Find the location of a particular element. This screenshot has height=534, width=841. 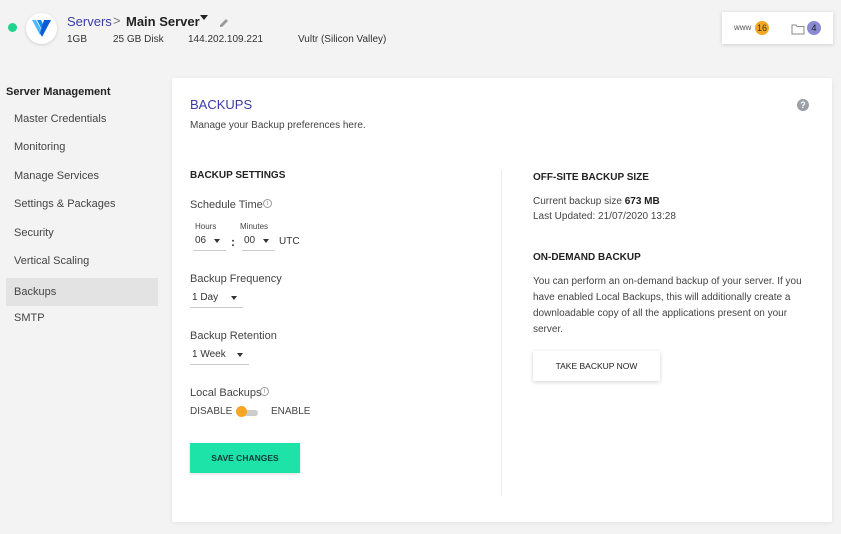

sidebar-item-vertical-scaling: Vertical Scaling is located at coordinates (82, 261).